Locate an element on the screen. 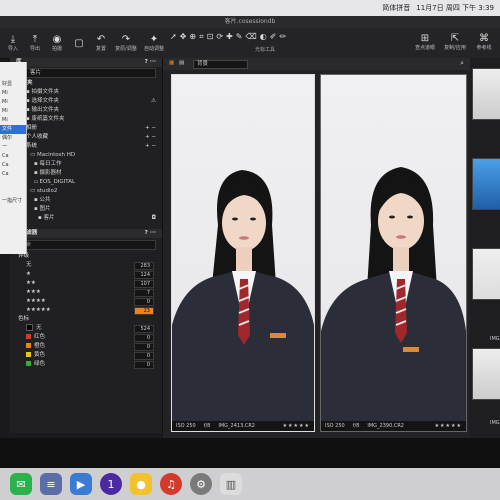 This screenshot has width=500, height=500. yellow-app-icon: ● is located at coordinates (141, 484).